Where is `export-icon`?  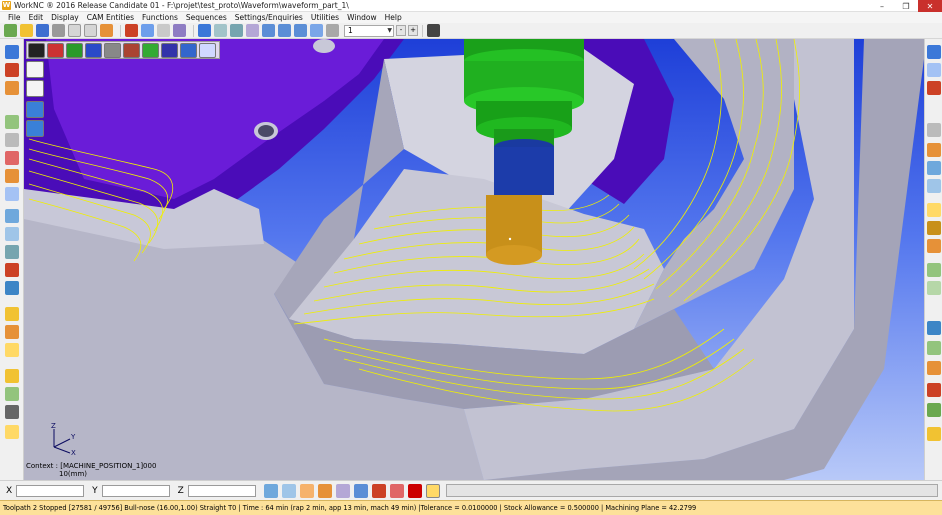 export-icon is located at coordinates (934, 434).